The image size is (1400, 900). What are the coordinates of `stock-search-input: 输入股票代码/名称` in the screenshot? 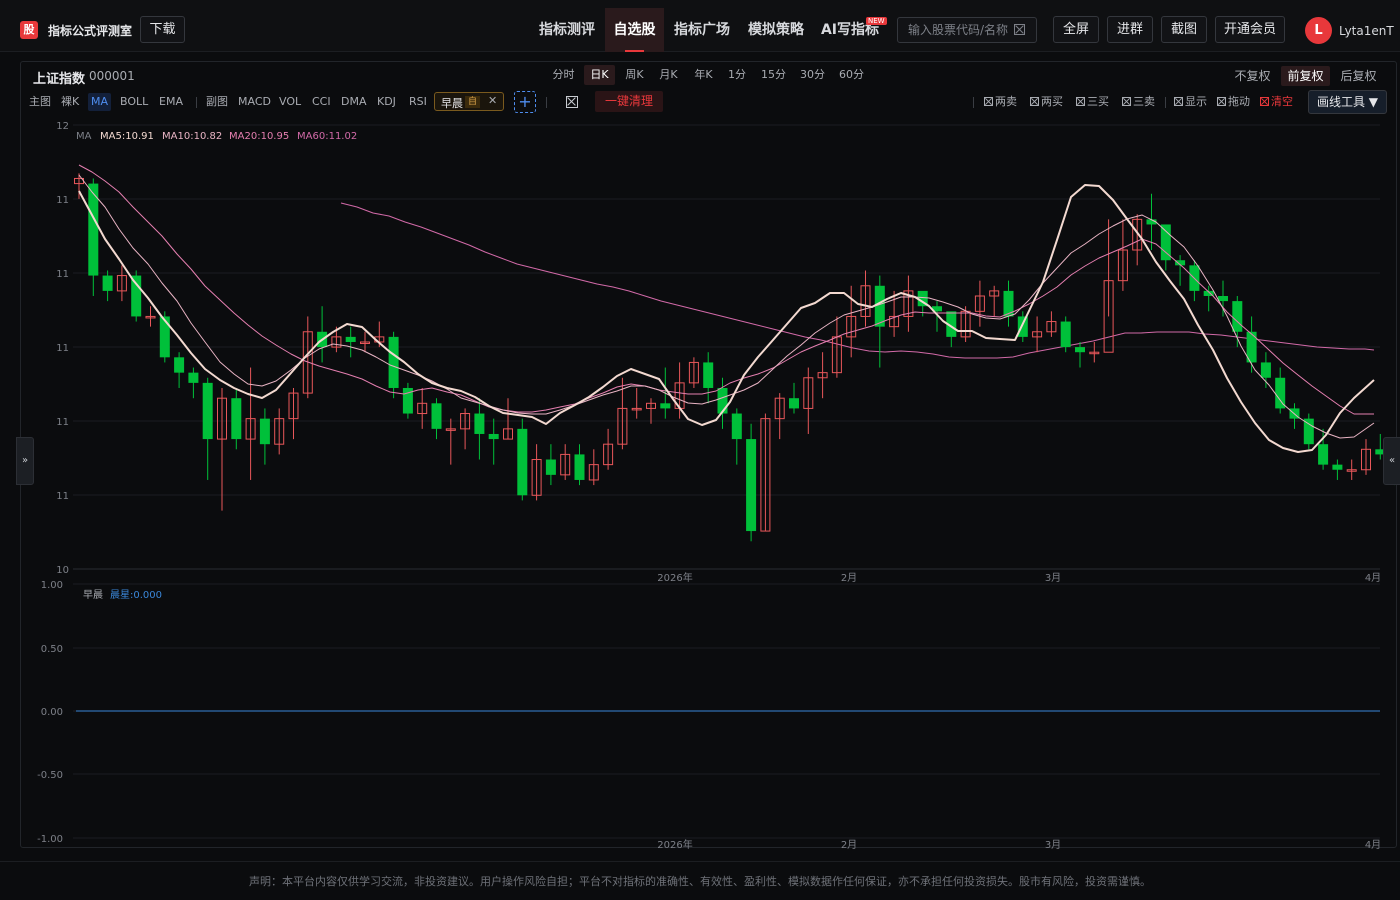 It's located at (967, 30).